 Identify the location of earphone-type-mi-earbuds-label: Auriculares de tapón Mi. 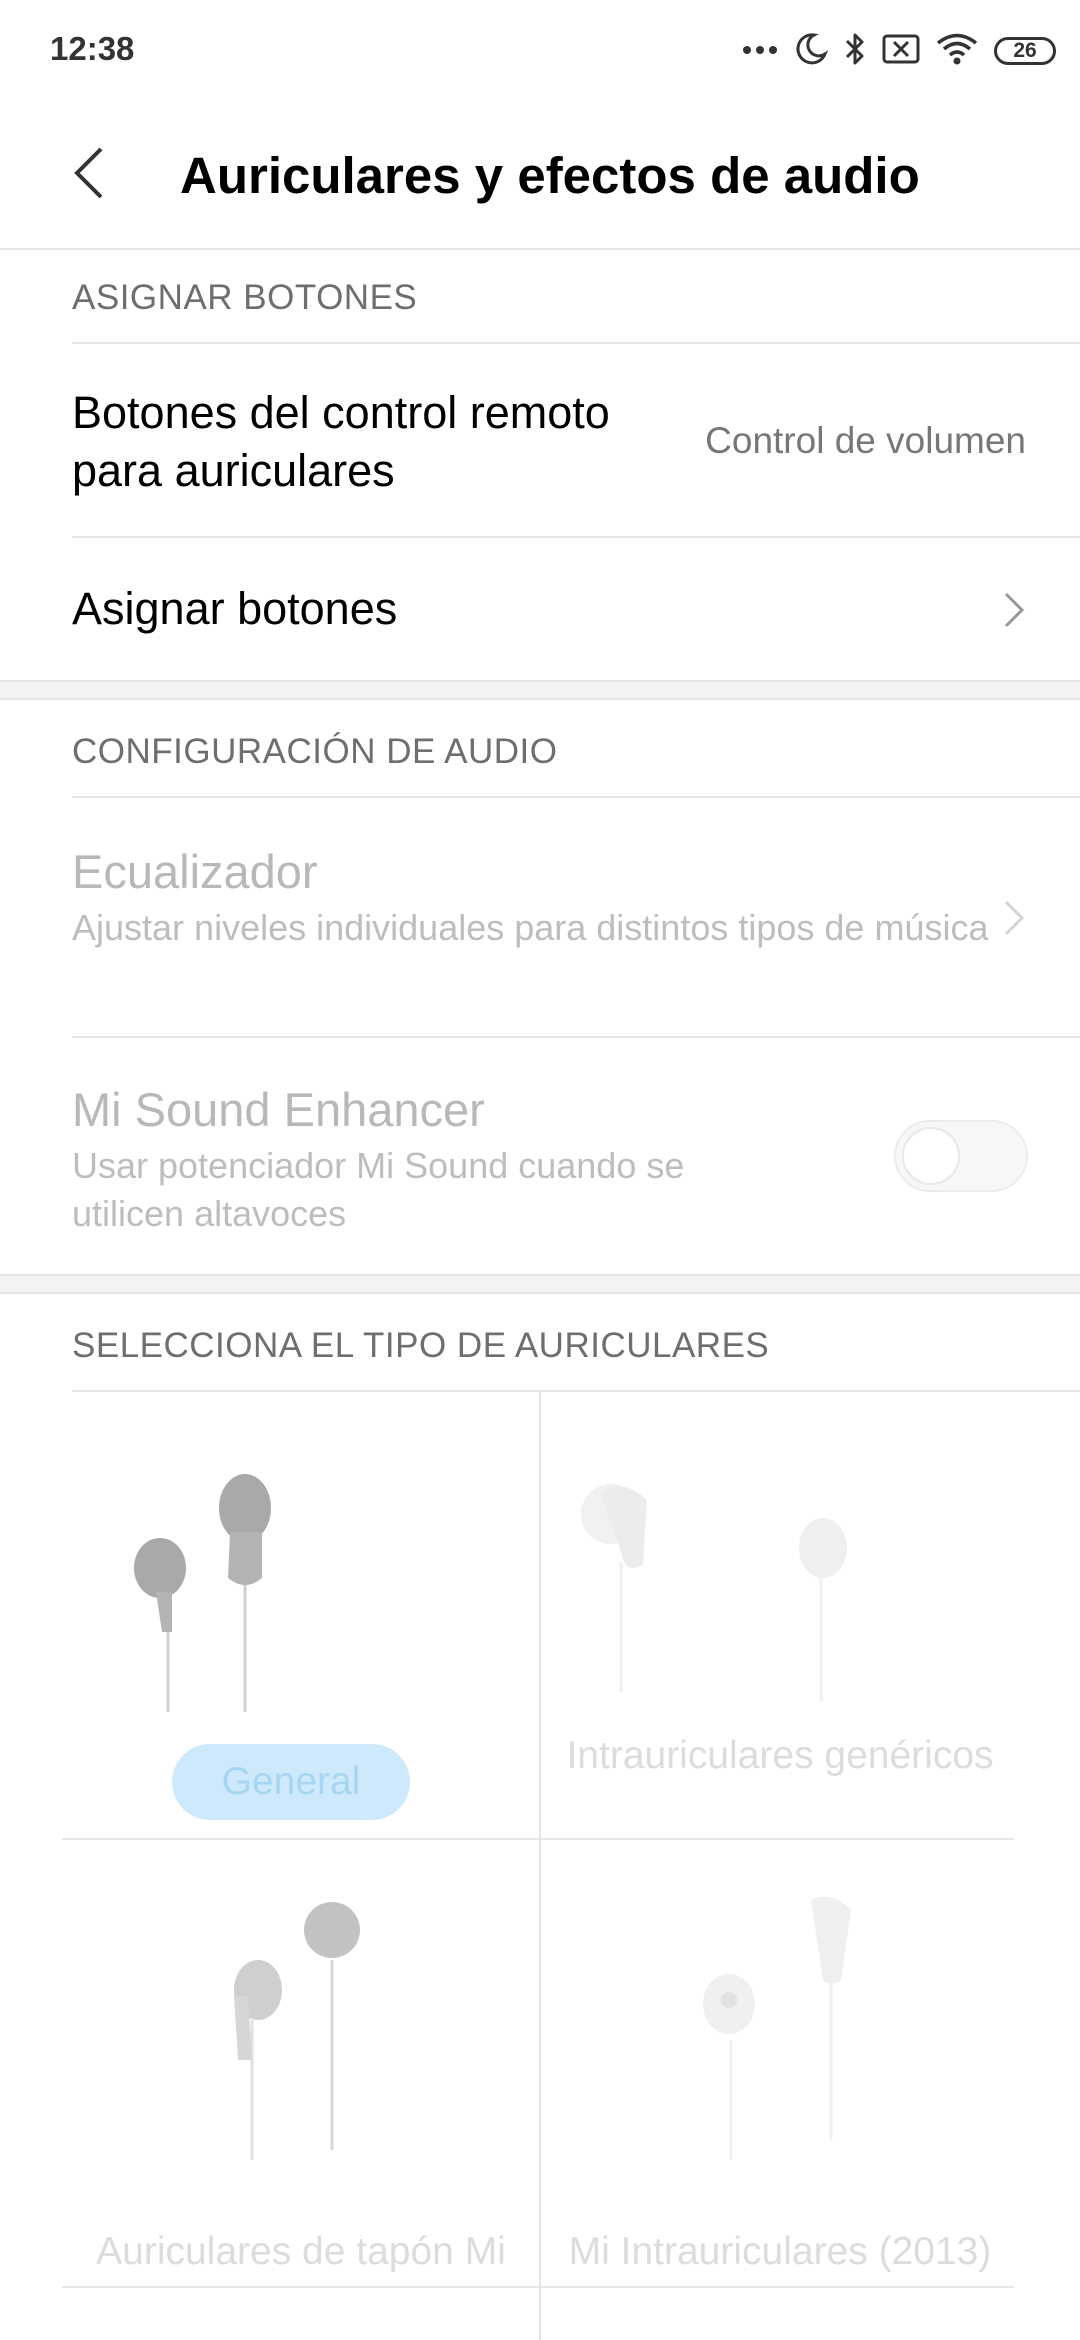
(301, 2251).